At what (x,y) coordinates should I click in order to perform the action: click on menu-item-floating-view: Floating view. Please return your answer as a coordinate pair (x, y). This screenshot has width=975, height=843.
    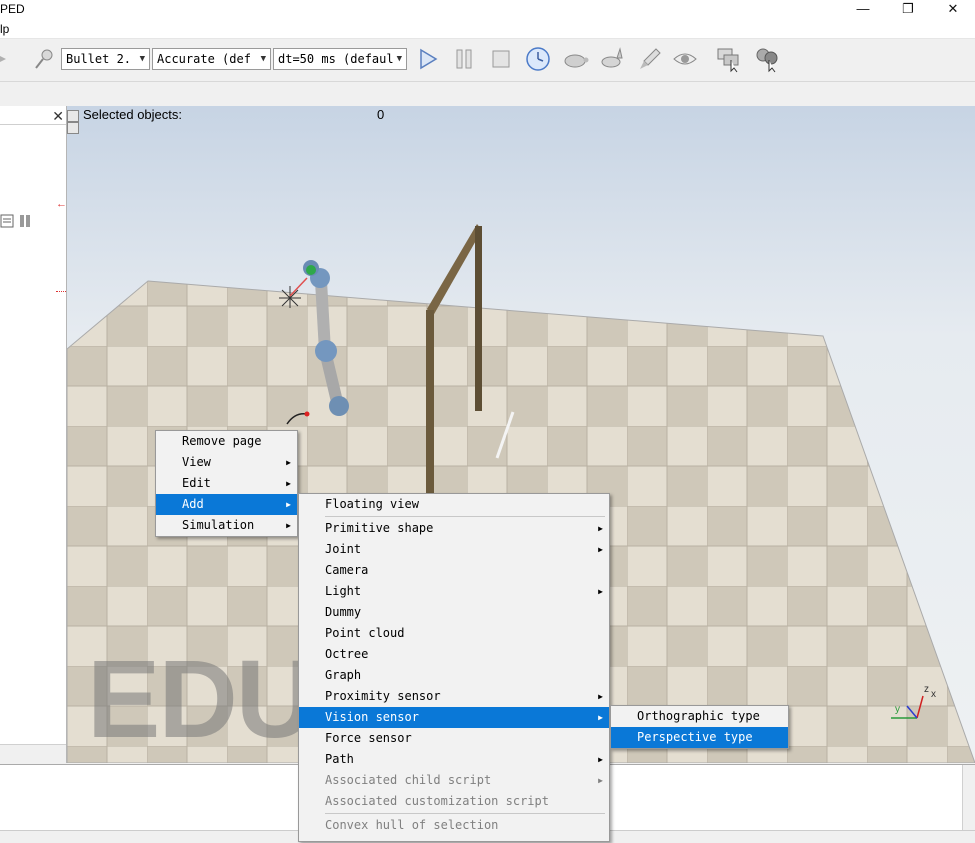
    Looking at the image, I should click on (454, 504).